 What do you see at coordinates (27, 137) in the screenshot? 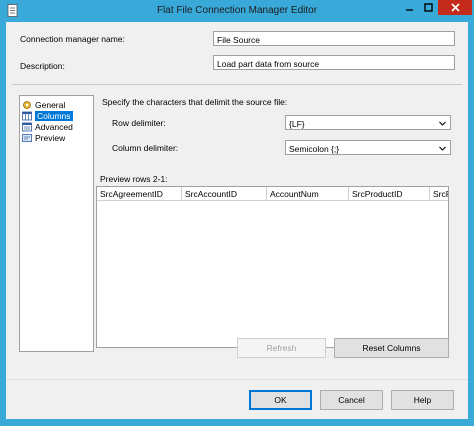
I see `preview-icon` at bounding box center [27, 137].